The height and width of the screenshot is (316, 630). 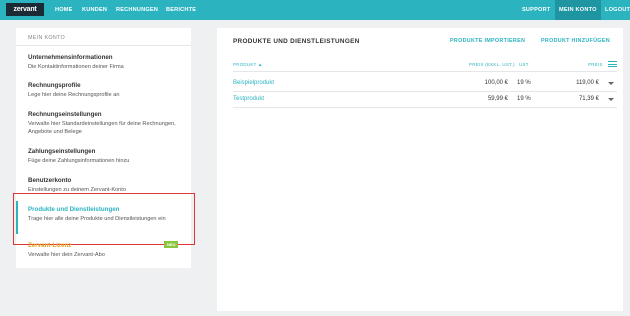 I want to click on sidebar-item-title: Produkte und Dienstleistungen, so click(x=74, y=209).